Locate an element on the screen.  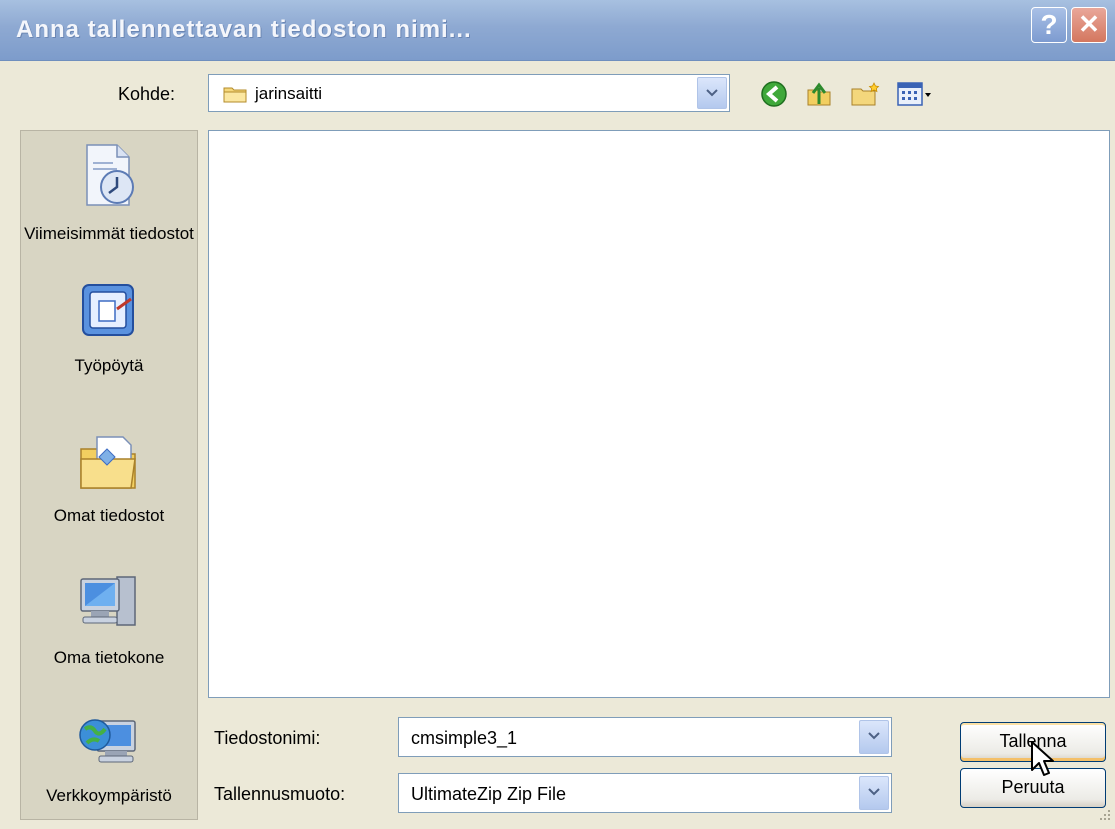
place-label: Työpöytä is located at coordinates (109, 365).